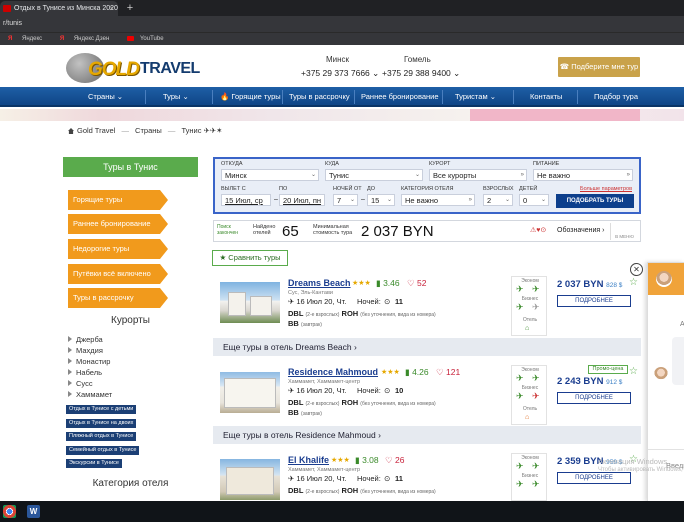  What do you see at coordinates (478, 175) in the screenshot?
I see `resort-select: Все курорты»` at bounding box center [478, 175].